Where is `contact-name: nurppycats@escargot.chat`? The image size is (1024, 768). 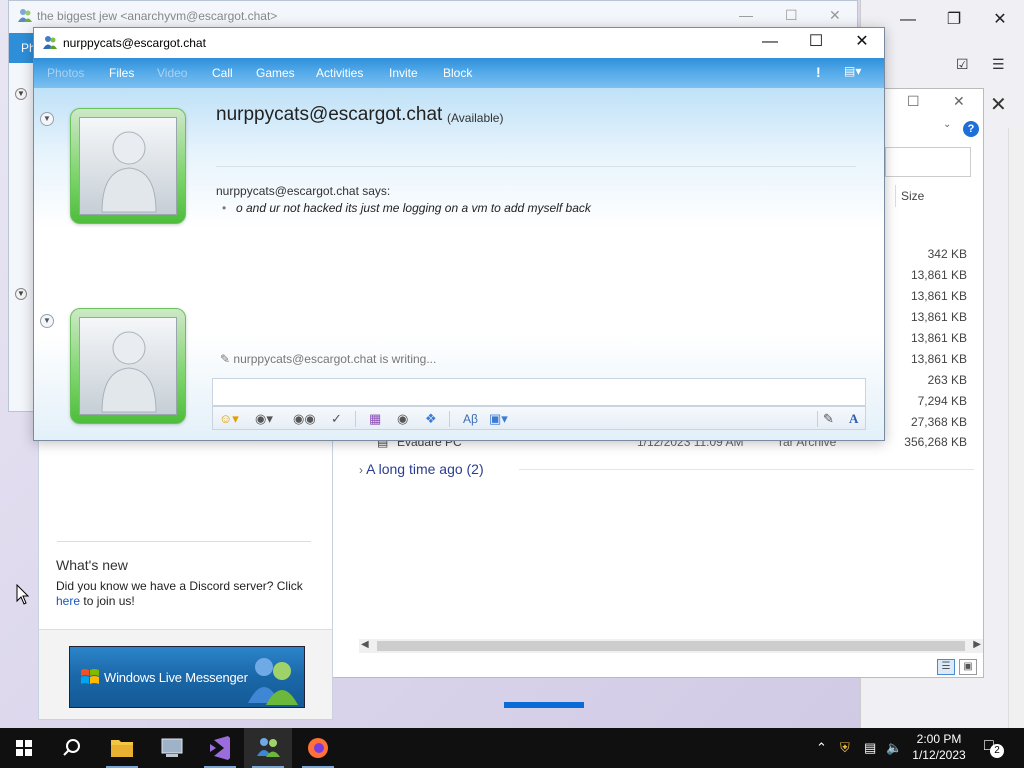
contact-name: nurppycats@escargot.chat is located at coordinates (329, 114).